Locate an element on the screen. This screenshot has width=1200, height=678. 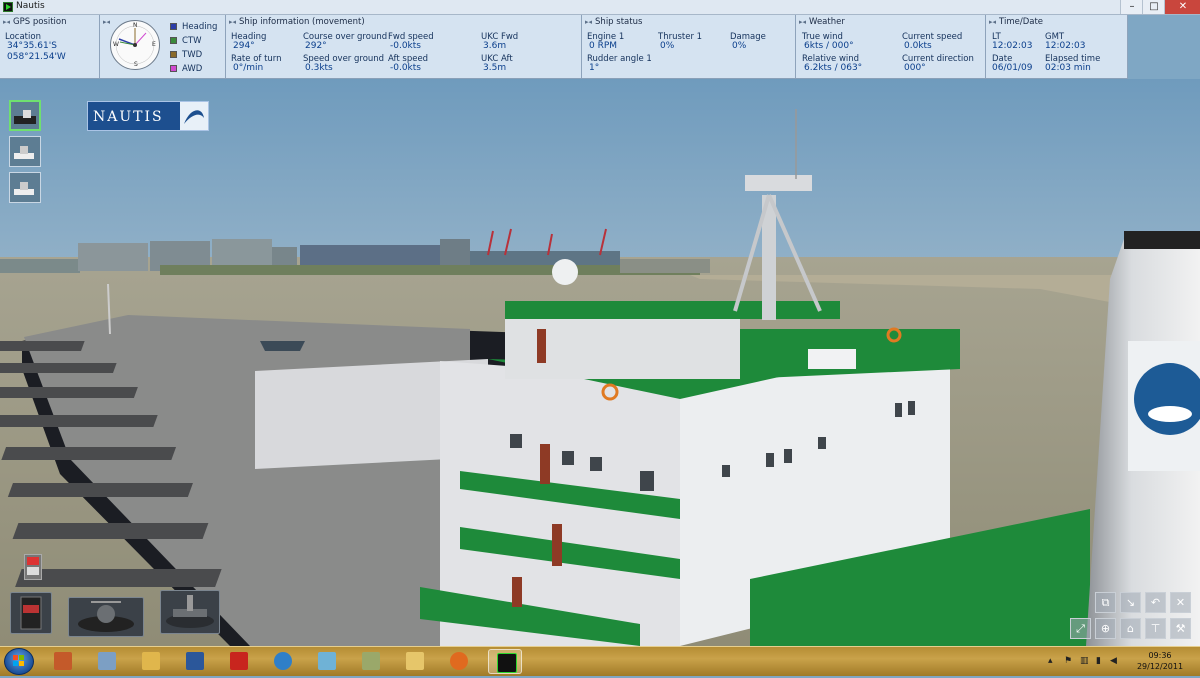
current-speed-value: 0.0kts is located at coordinates (918, 46).